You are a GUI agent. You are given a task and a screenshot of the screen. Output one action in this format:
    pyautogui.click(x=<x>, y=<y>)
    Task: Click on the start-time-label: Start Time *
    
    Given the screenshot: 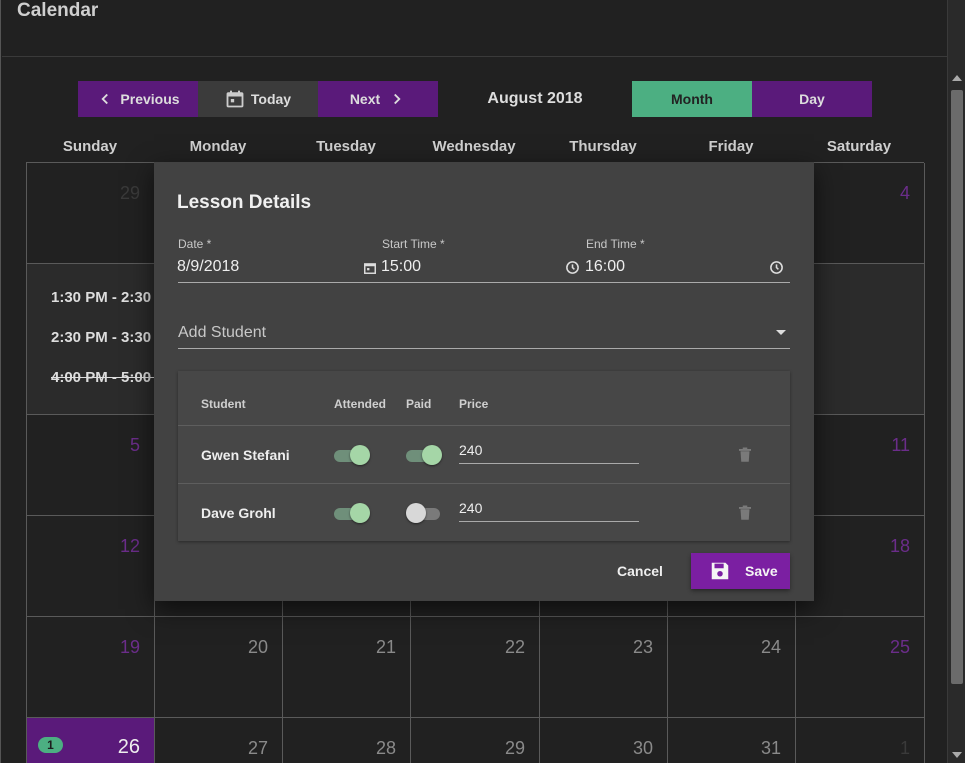 What is the action you would take?
    pyautogui.click(x=413, y=244)
    